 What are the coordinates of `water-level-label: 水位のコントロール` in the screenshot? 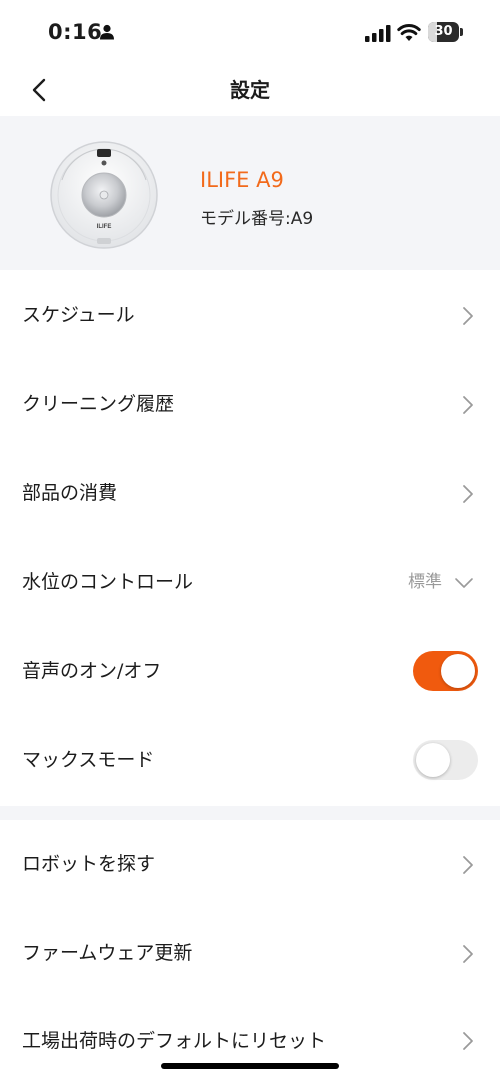 It's located at (108, 582).